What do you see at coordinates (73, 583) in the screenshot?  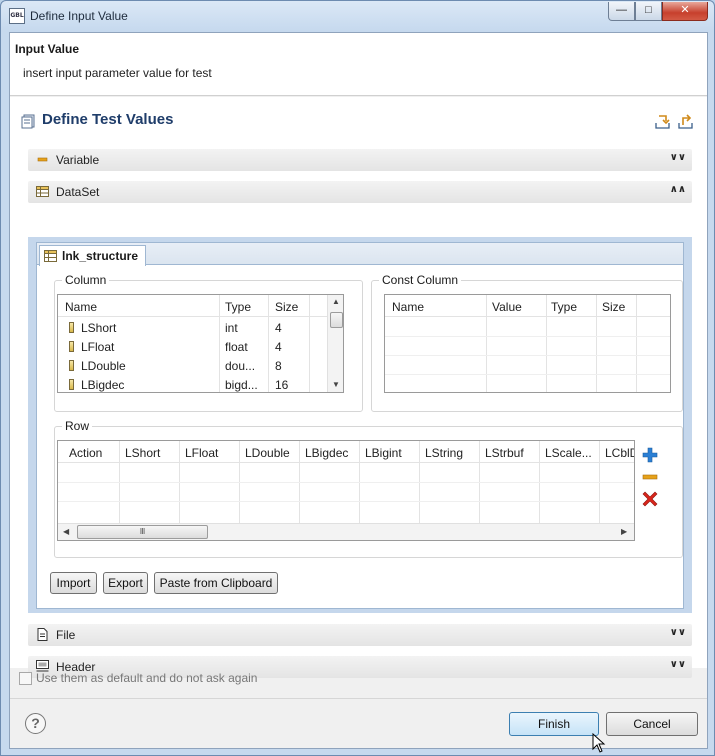 I see `import-button: Import` at bounding box center [73, 583].